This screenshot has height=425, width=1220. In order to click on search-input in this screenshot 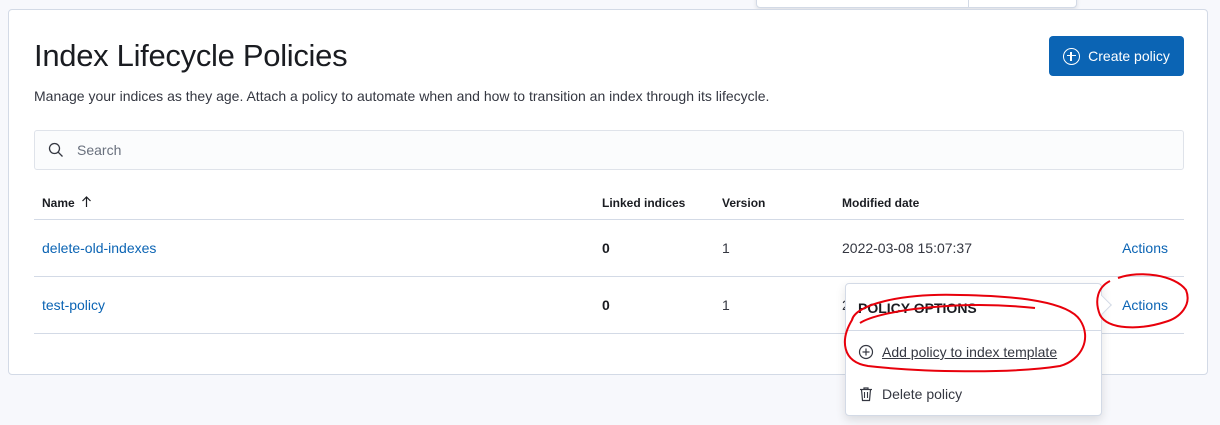, I will do `click(577, 150)`.